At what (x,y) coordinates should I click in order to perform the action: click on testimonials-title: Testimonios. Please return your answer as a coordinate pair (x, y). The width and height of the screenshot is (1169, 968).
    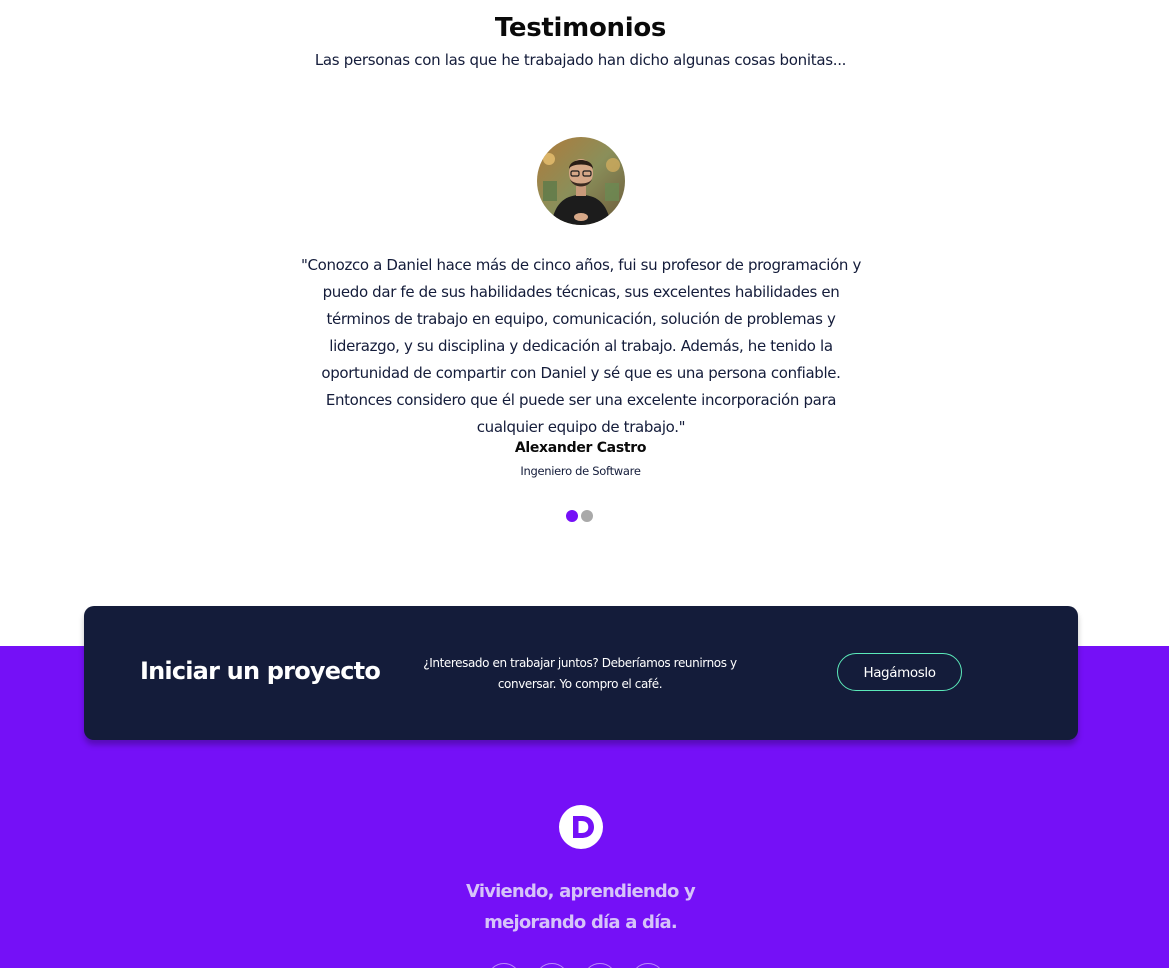
    Looking at the image, I should click on (580, 28).